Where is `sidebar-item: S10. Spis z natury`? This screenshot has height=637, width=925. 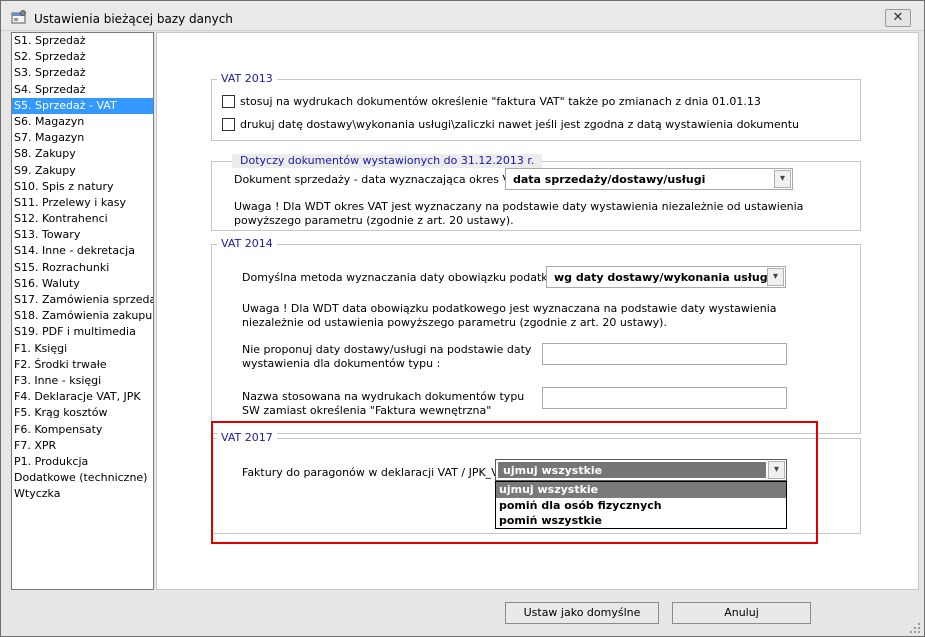
sidebar-item: S10. Spis z natury is located at coordinates (82, 187).